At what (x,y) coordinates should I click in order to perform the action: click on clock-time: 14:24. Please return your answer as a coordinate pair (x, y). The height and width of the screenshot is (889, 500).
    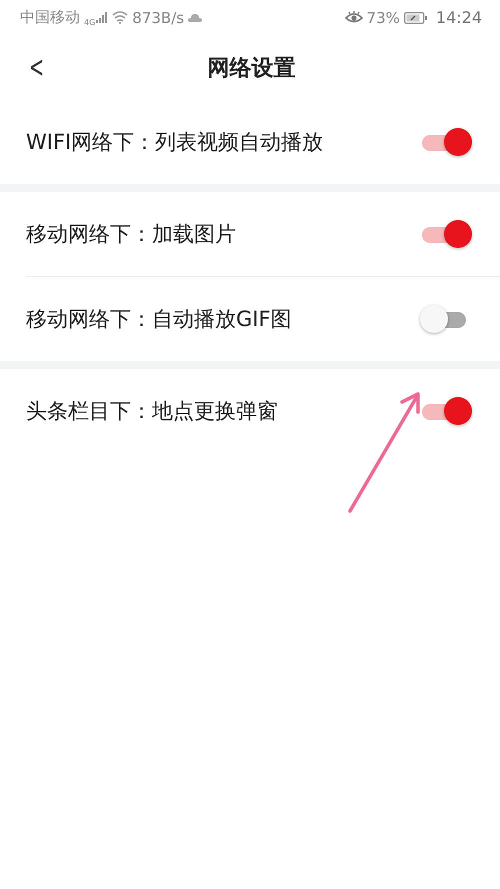
    Looking at the image, I should click on (459, 17).